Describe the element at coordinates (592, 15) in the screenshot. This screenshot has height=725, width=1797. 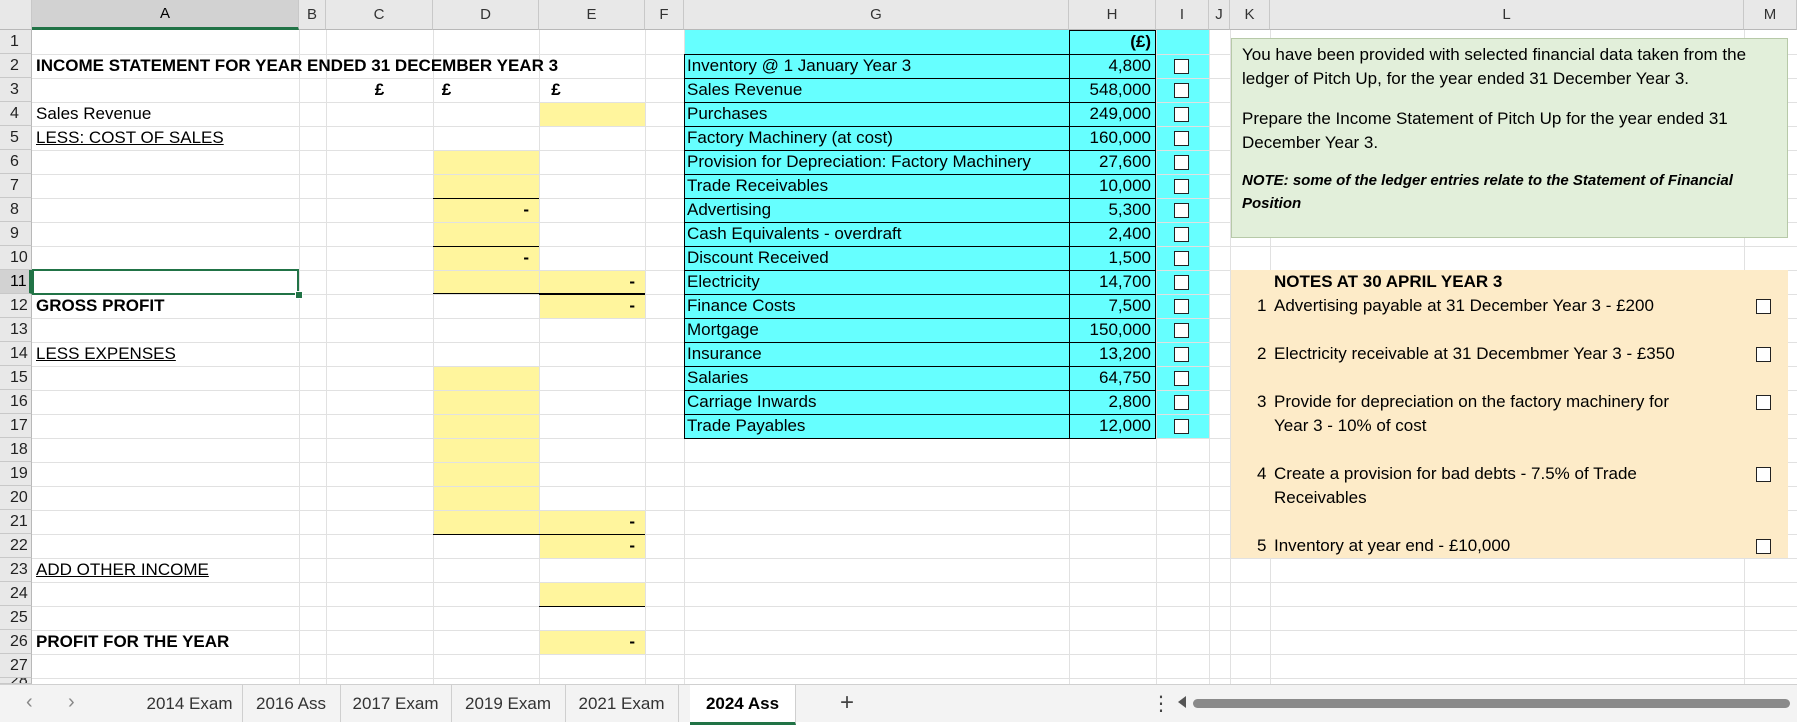
I see `column-header-e: E` at that location.